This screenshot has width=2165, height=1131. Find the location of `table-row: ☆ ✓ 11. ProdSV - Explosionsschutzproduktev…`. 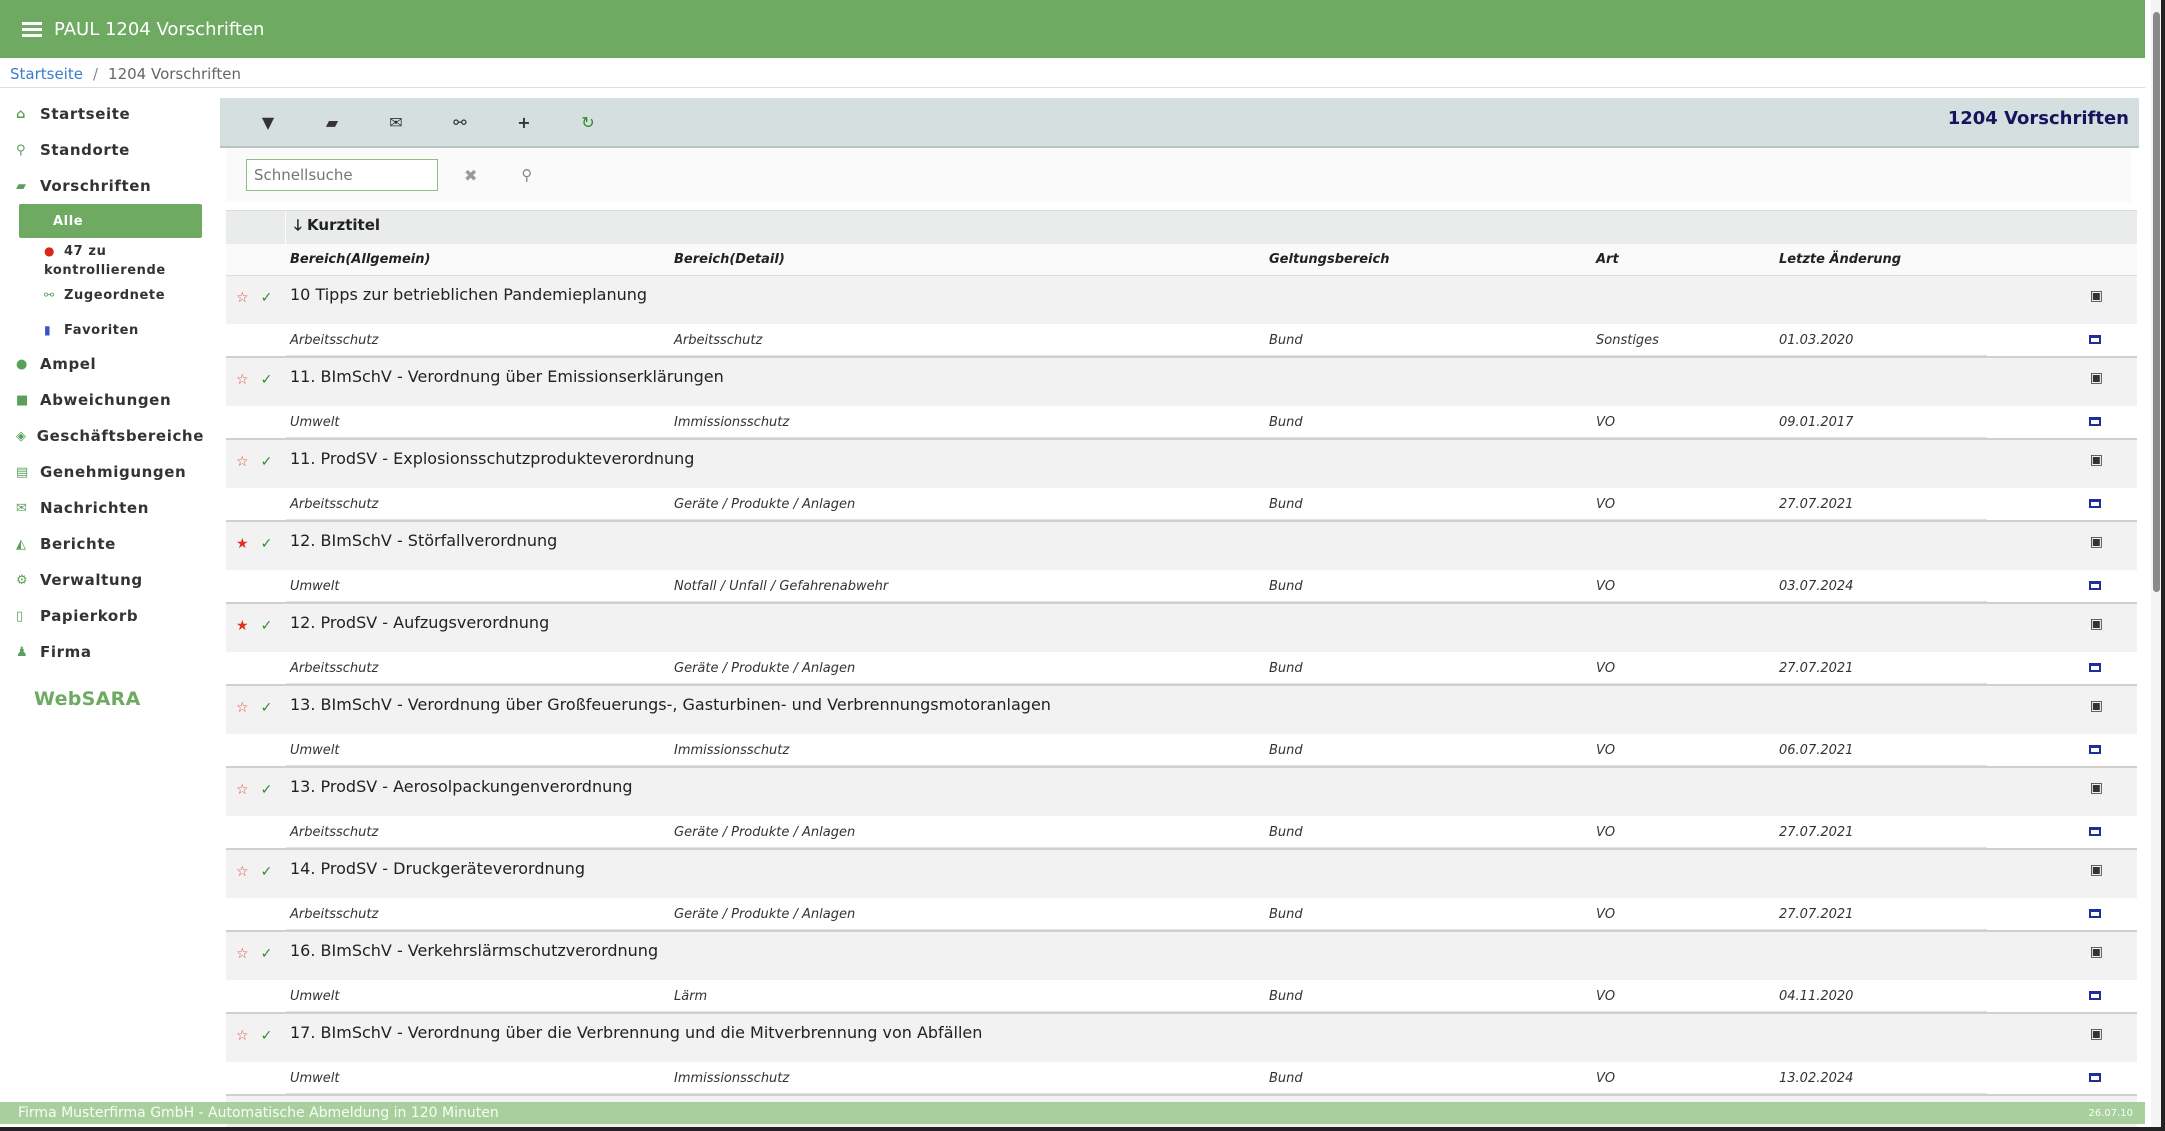

table-row: ☆ ✓ 11. ProdSV - Explosionsschutzproduktev… is located at coordinates (1181, 481).